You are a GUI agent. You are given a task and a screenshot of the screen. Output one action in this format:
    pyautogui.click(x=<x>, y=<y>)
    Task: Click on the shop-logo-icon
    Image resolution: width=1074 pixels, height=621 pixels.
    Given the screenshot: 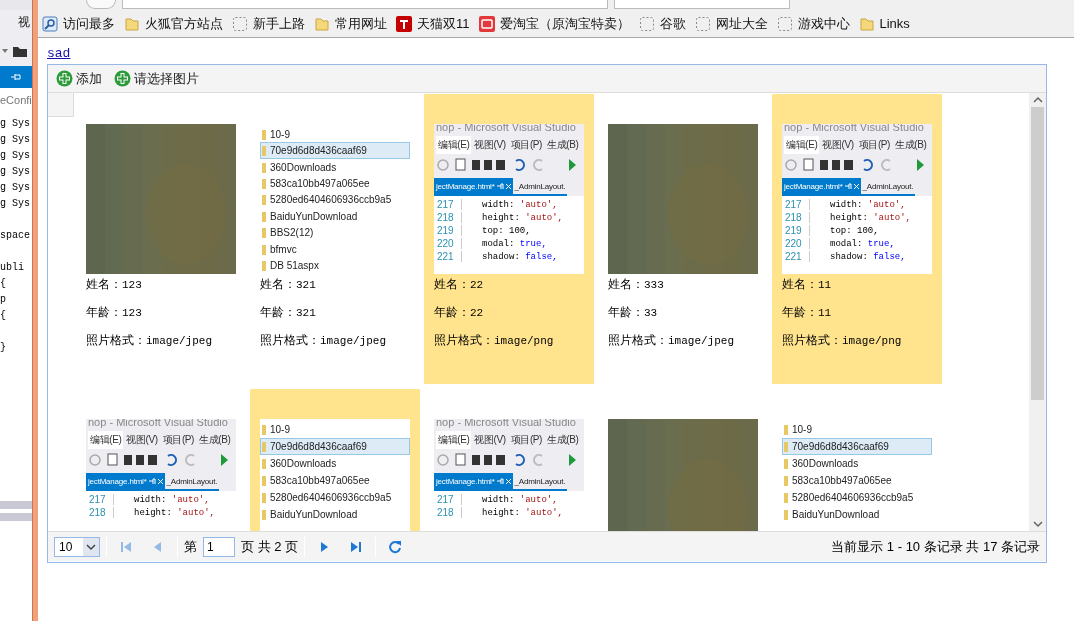 What is the action you would take?
    pyautogui.click(x=404, y=23)
    